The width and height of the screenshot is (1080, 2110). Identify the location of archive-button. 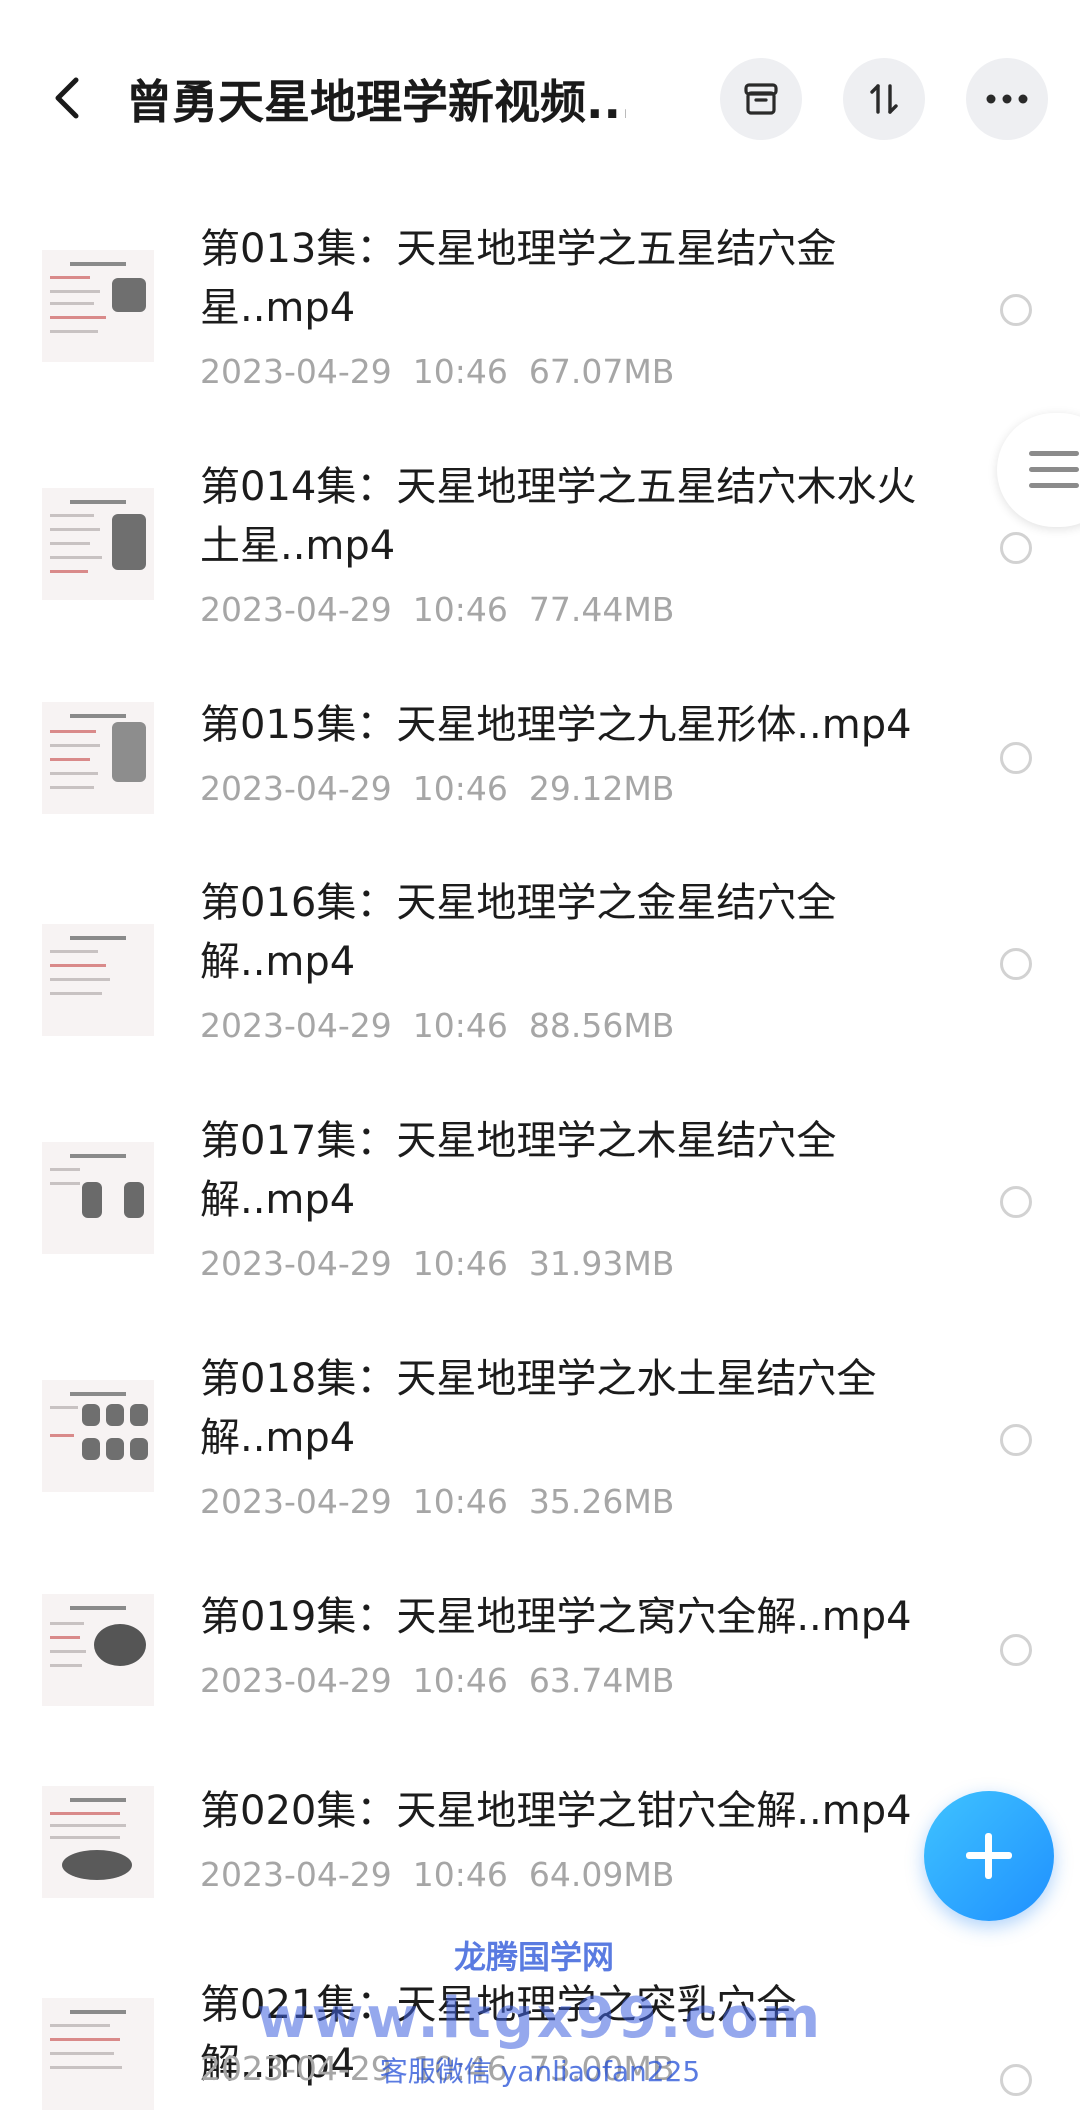
(761, 99).